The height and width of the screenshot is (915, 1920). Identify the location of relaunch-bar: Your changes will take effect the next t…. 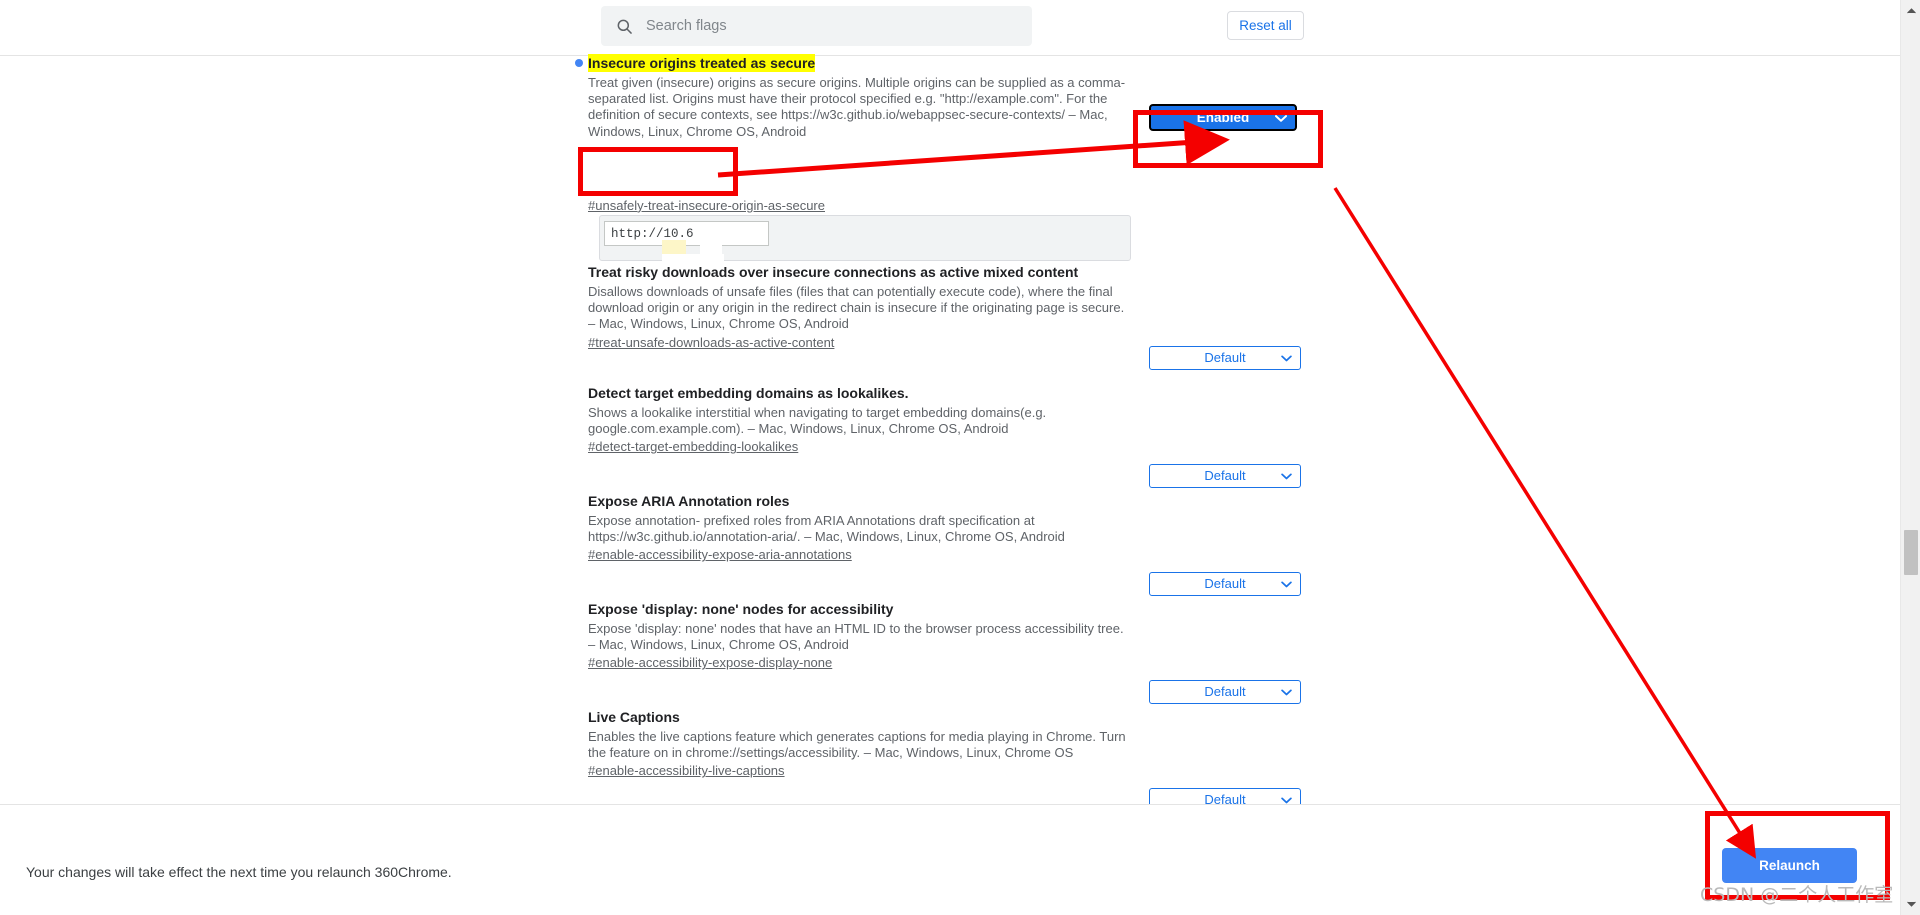
(950, 859).